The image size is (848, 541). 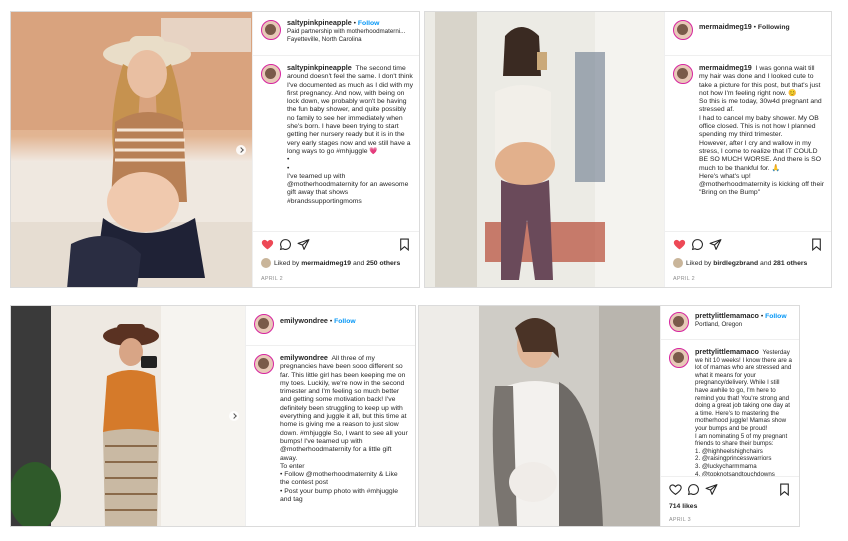 I want to click on post-date: APRIL 3, so click(x=680, y=520).